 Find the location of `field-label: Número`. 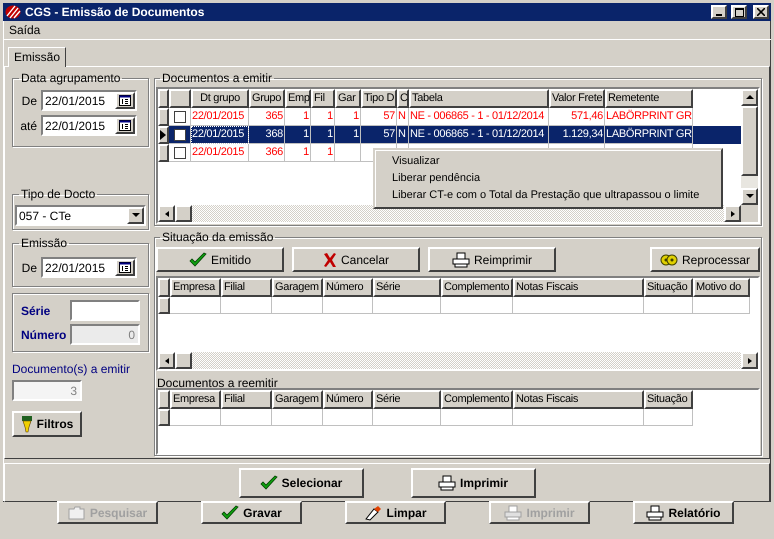

field-label: Número is located at coordinates (43, 335).